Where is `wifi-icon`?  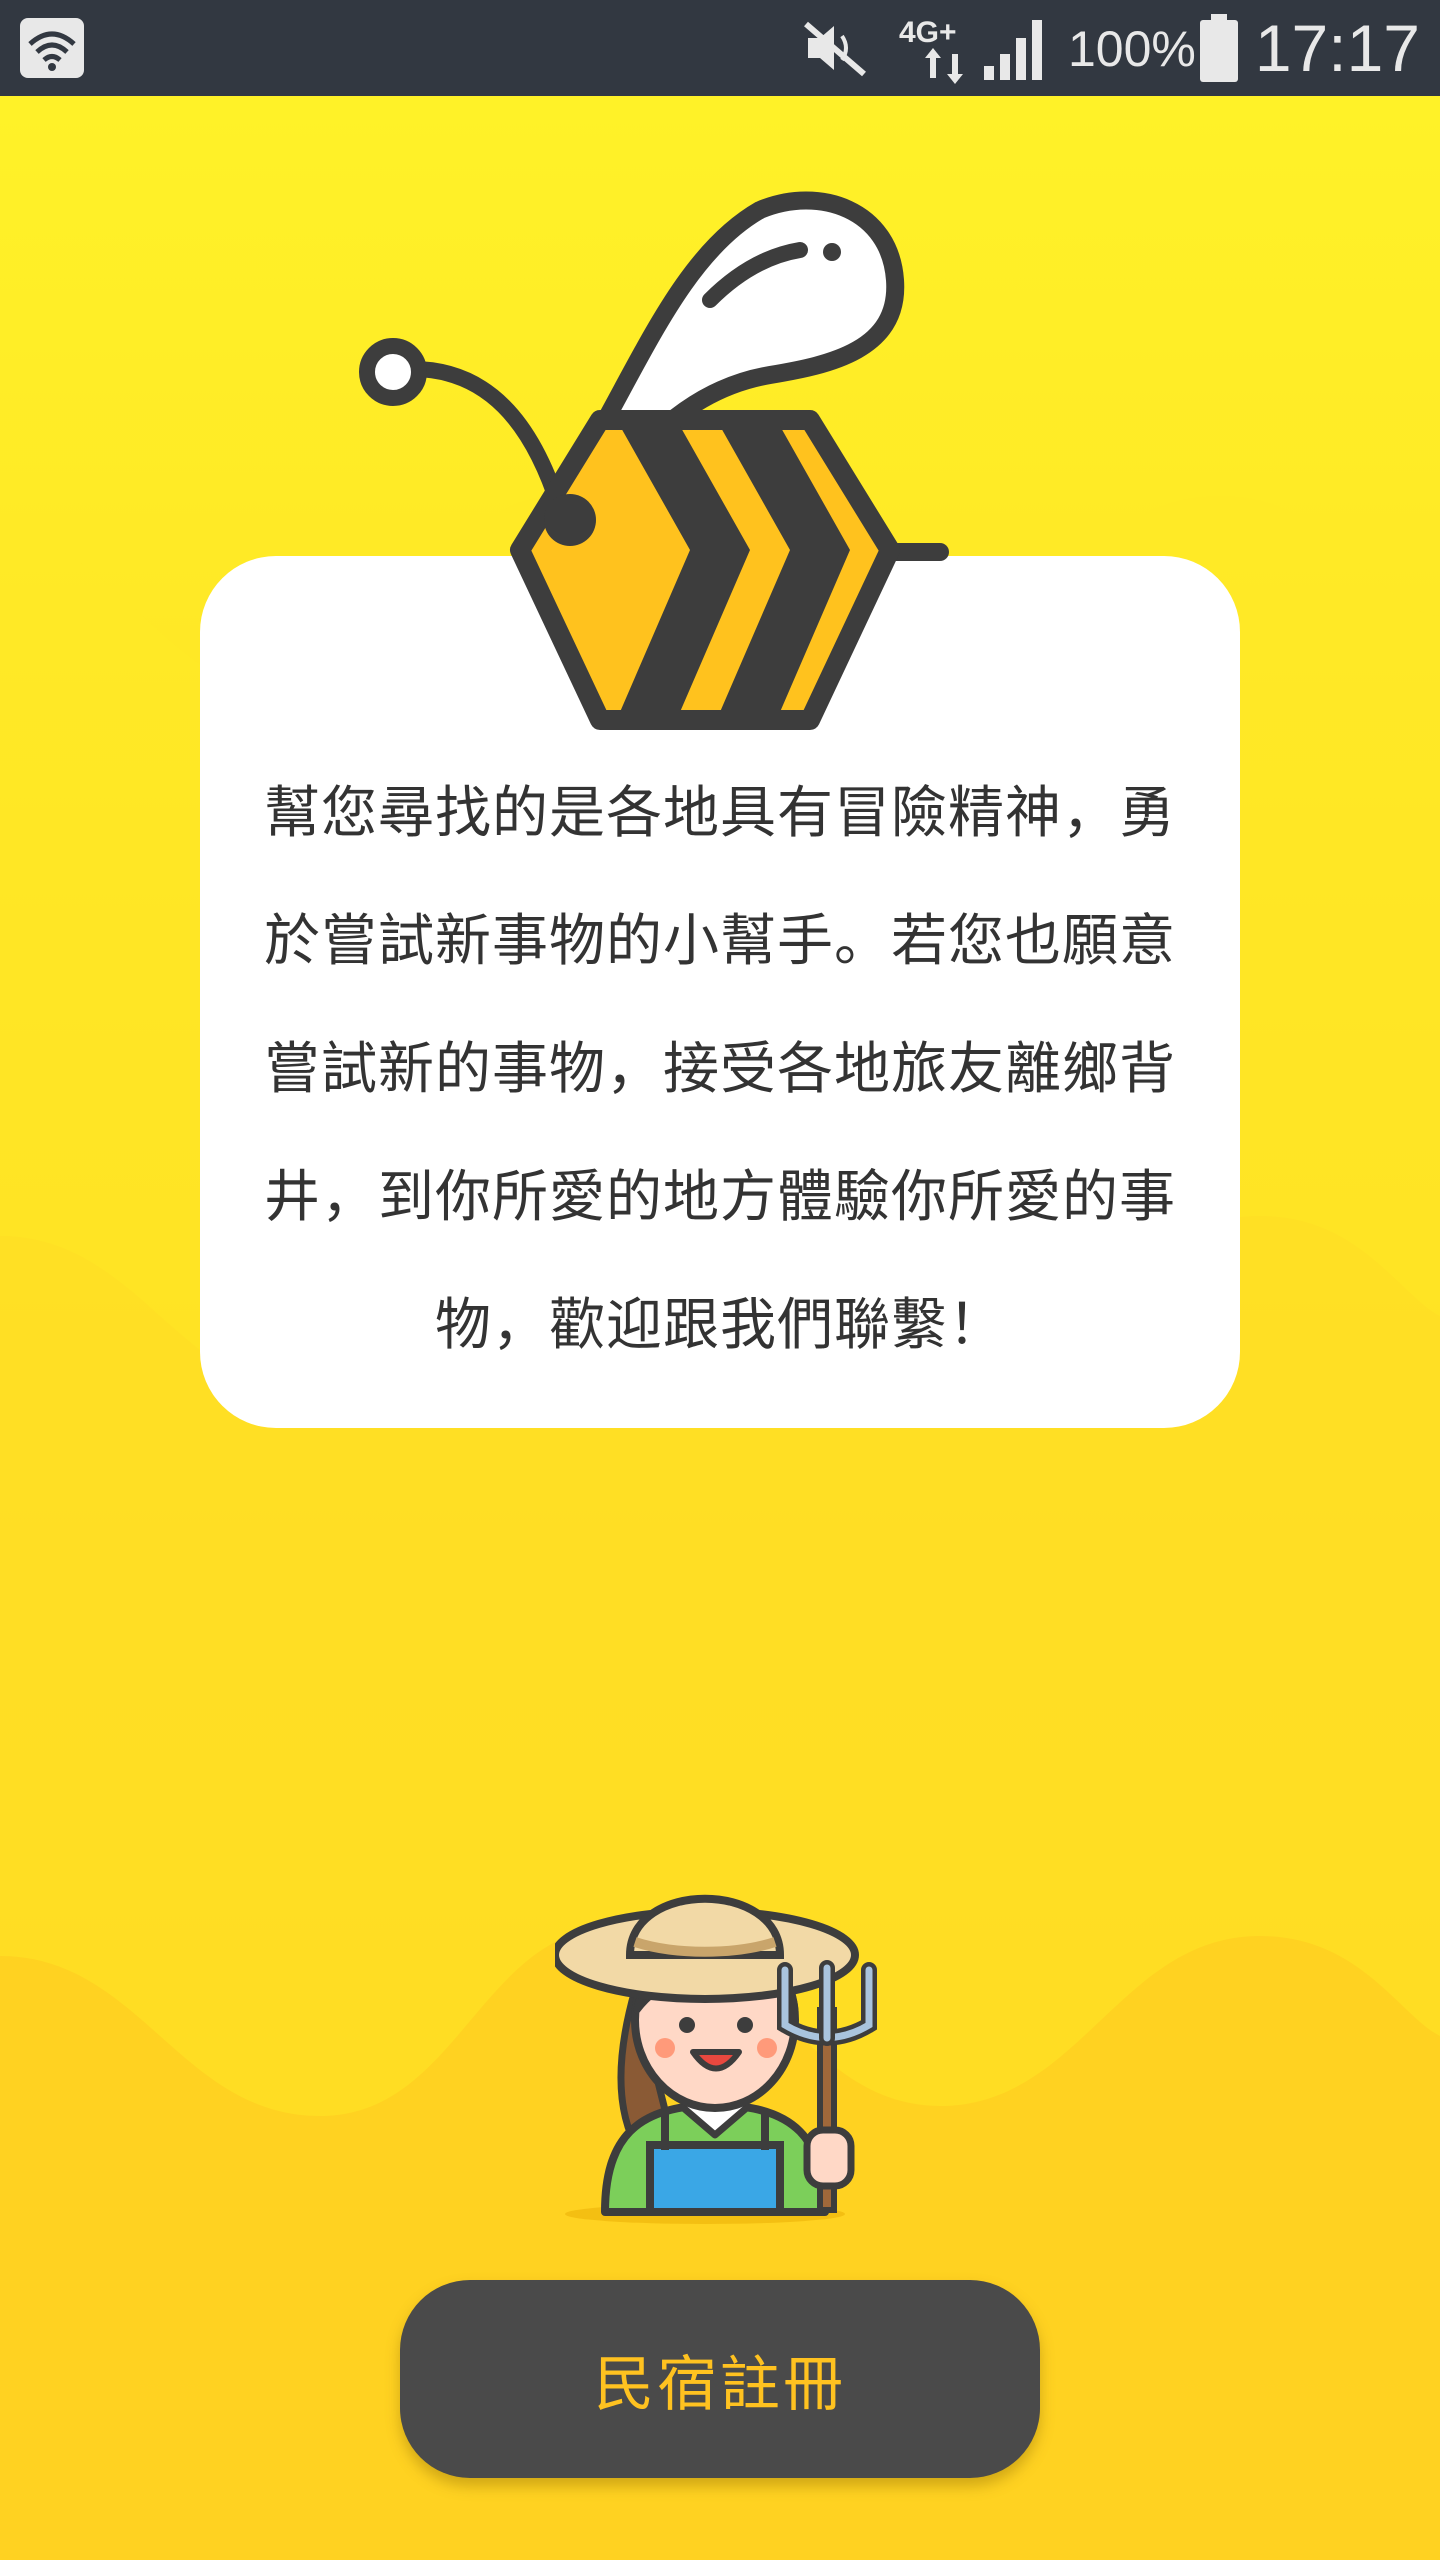
wifi-icon is located at coordinates (52, 48).